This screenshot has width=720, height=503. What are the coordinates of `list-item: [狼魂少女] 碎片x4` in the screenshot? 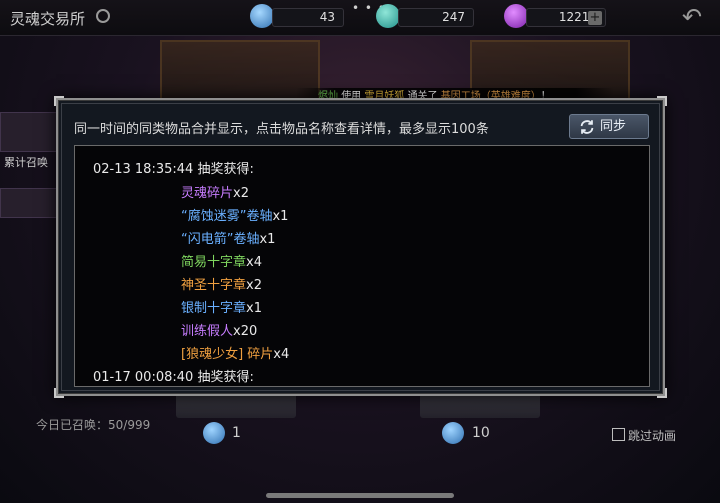 It's located at (235, 352).